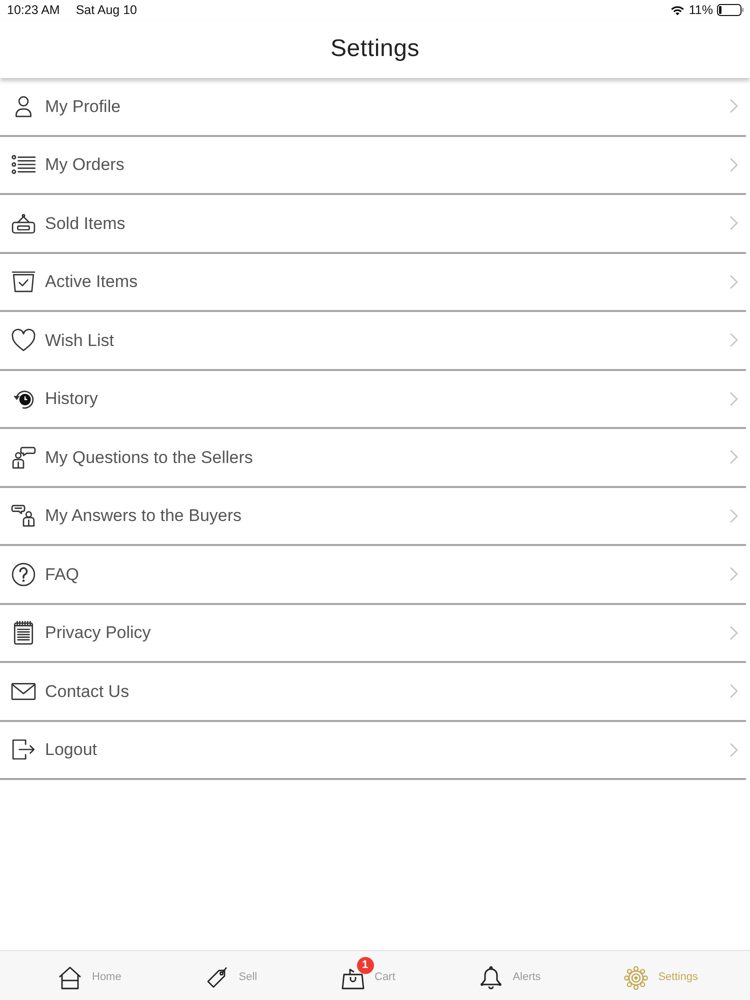 This screenshot has width=750, height=1000. I want to click on checked-box-icon, so click(23, 281).